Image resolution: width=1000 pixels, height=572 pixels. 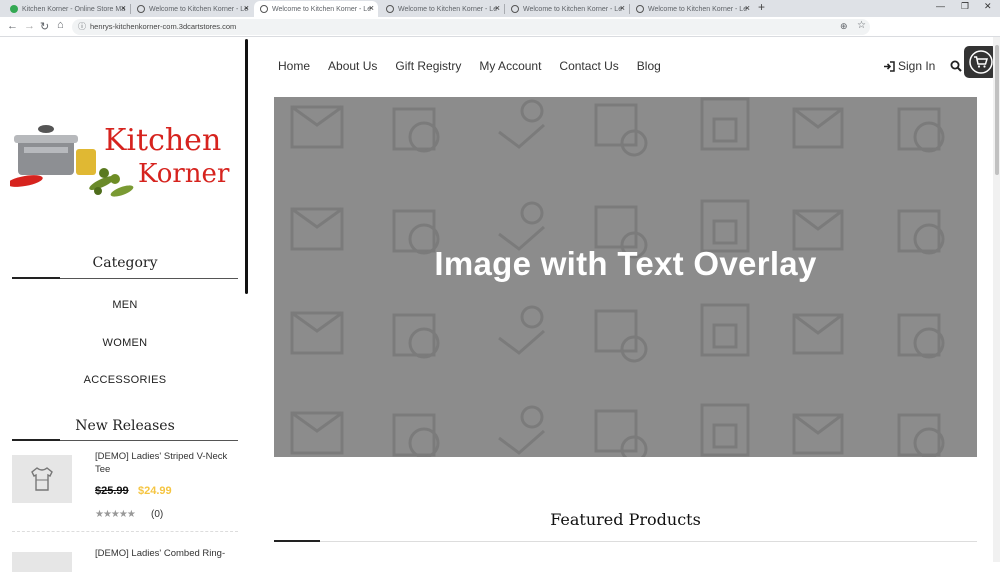 What do you see at coordinates (294, 66) in the screenshot?
I see `nav-home: Home` at bounding box center [294, 66].